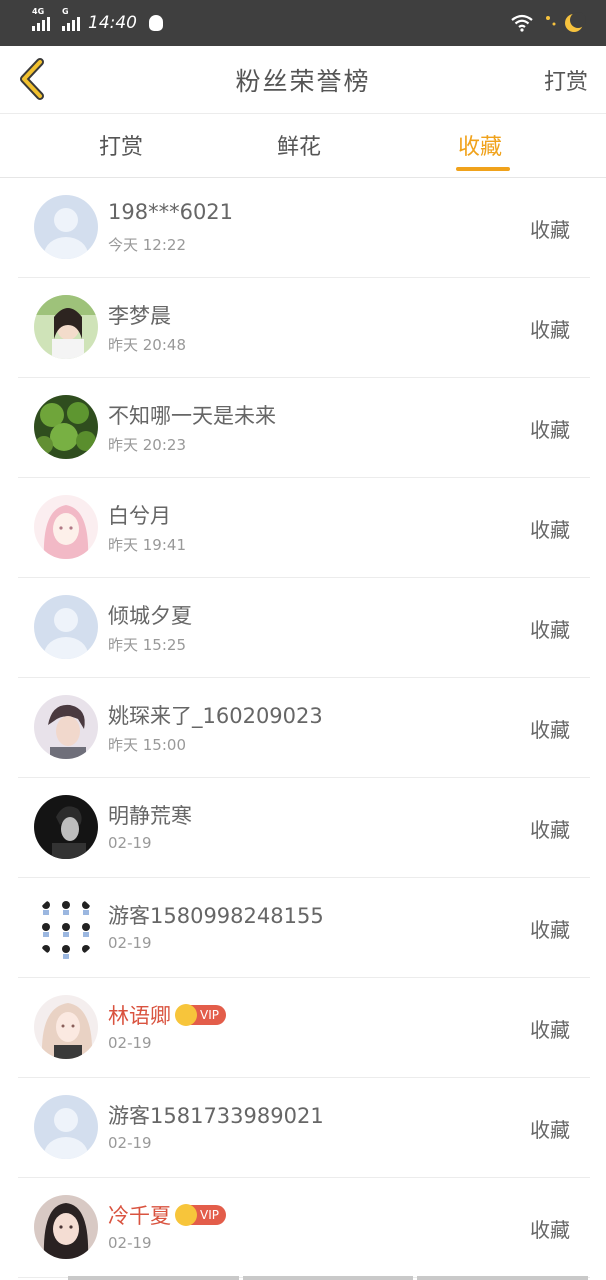 Image resolution: width=606 pixels, height=1280 pixels. What do you see at coordinates (41, 19) in the screenshot?
I see `signal-icon: 4G` at bounding box center [41, 19].